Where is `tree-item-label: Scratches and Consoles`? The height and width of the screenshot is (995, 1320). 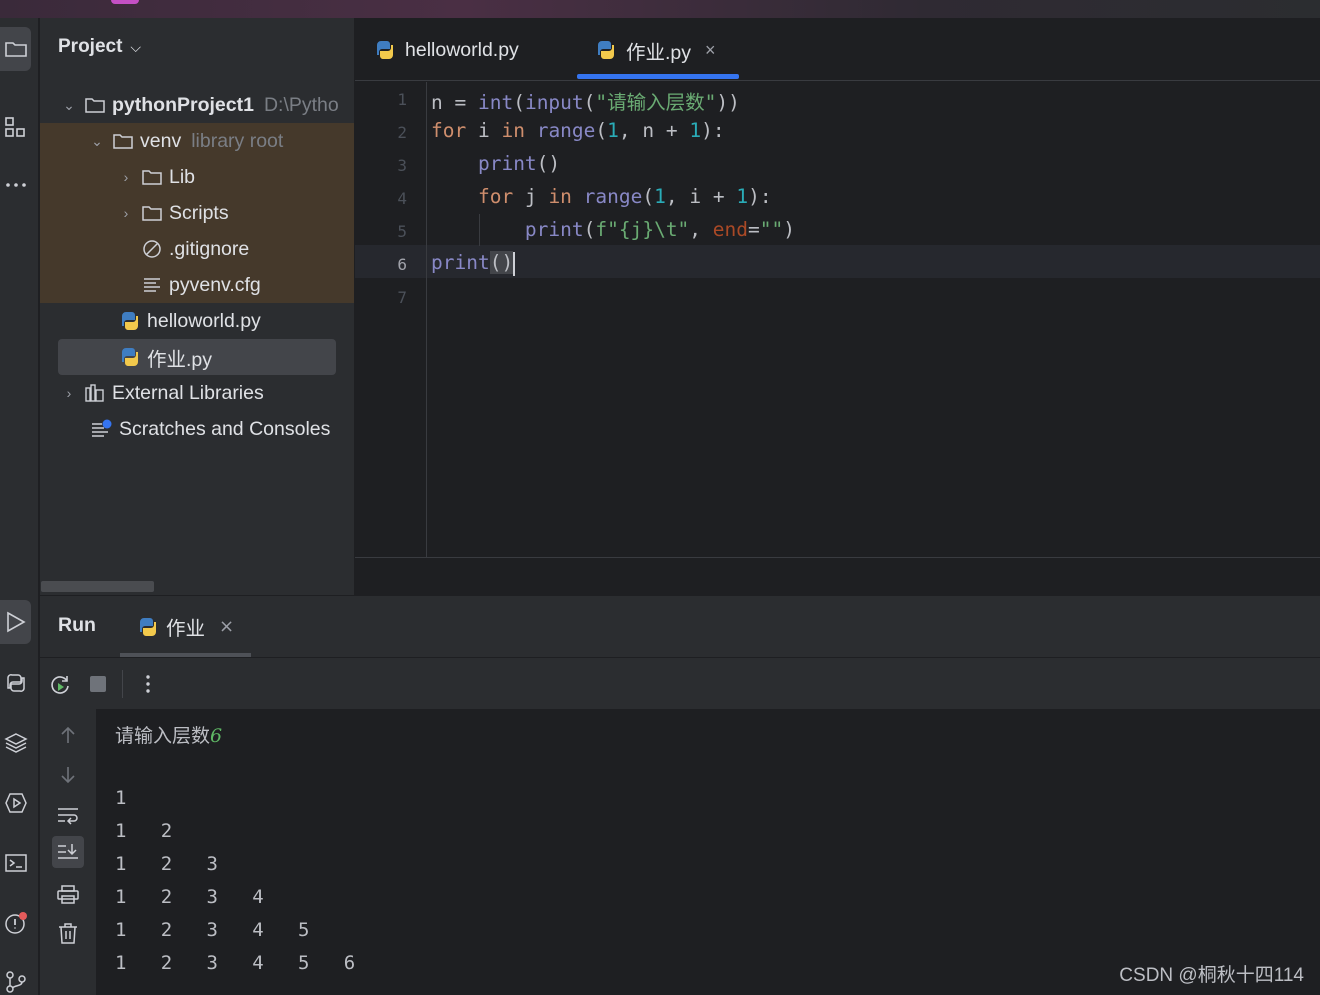
tree-item-label: Scratches and Consoles is located at coordinates (225, 428).